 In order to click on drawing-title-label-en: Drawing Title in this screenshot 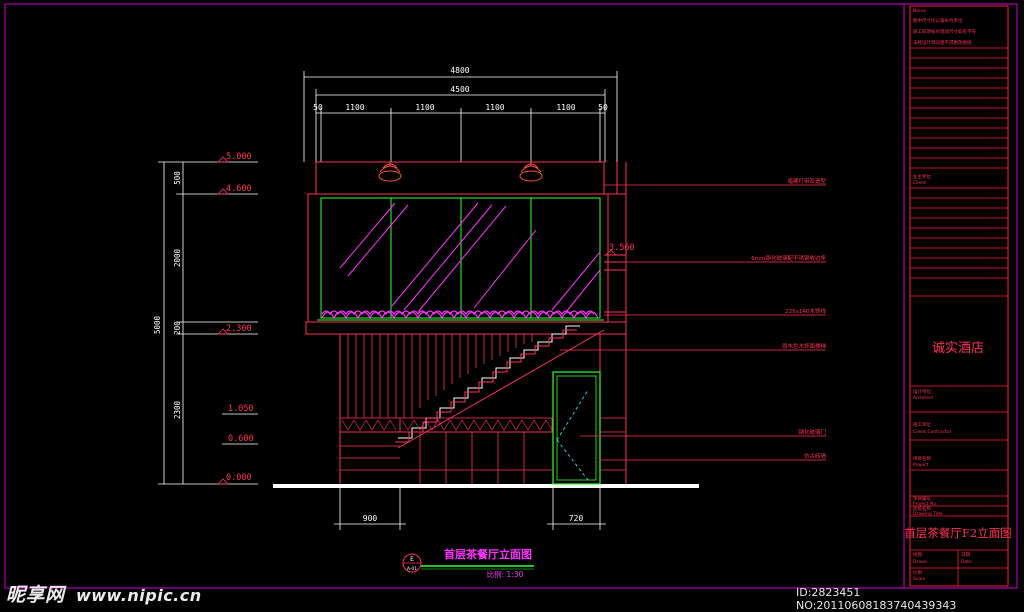, I will do `click(928, 514)`.